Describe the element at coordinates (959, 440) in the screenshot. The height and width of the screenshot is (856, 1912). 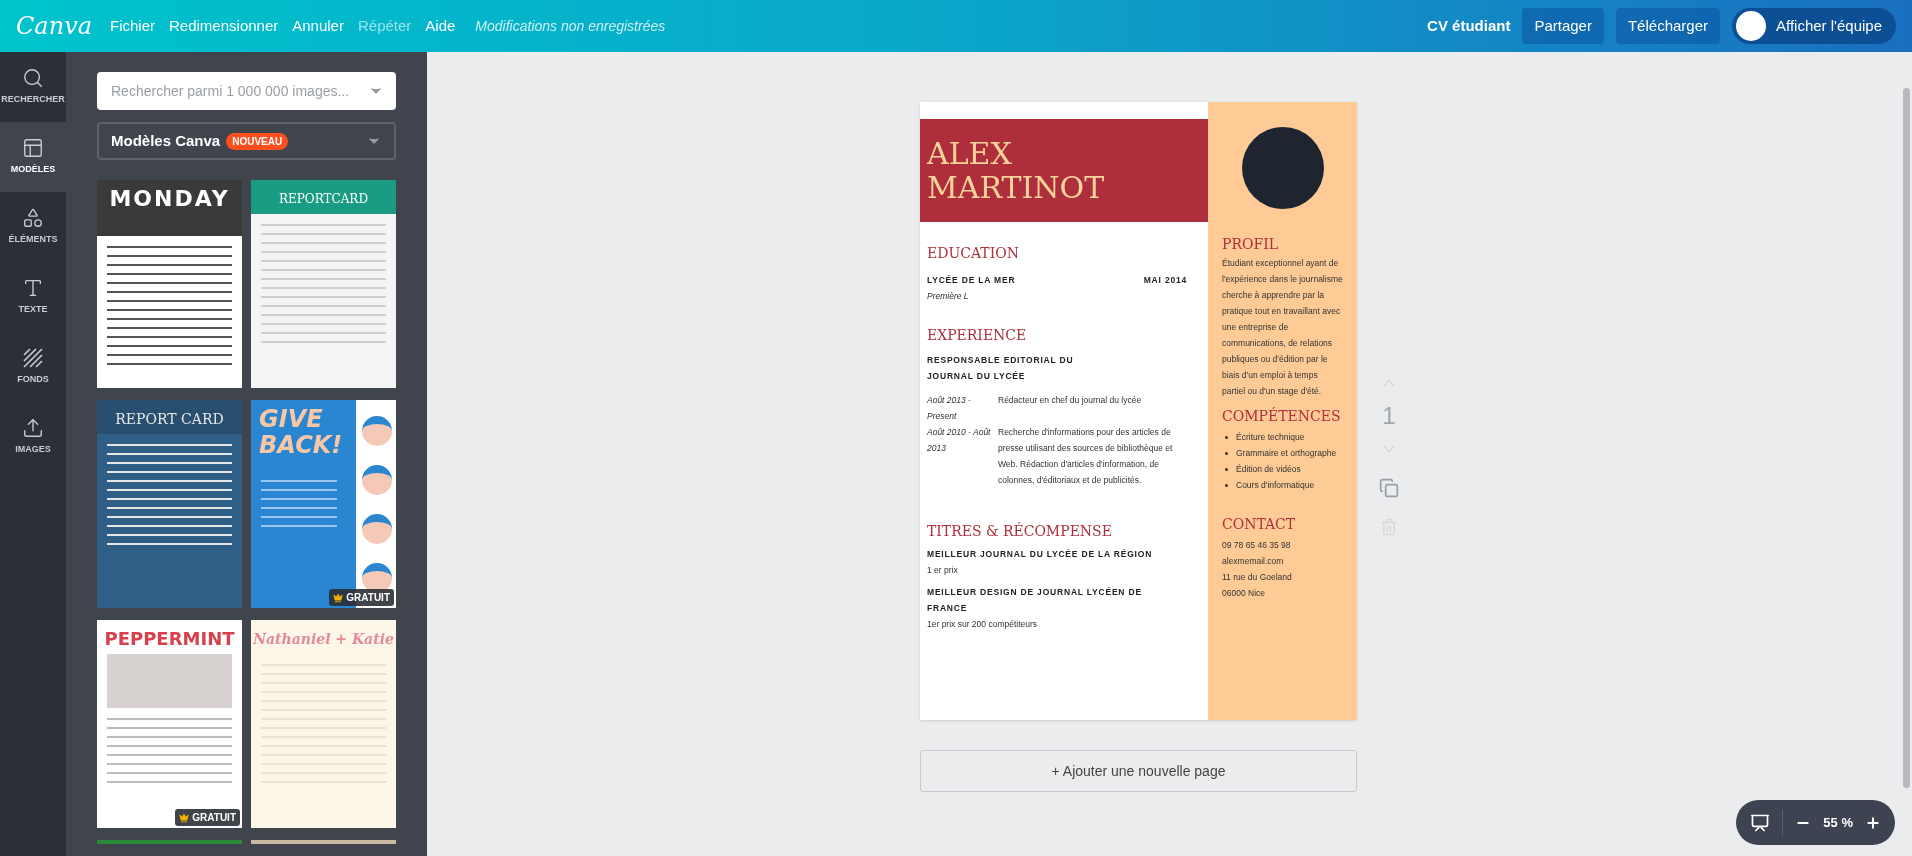
I see `date-range: Août 2010 - Août 2013` at that location.